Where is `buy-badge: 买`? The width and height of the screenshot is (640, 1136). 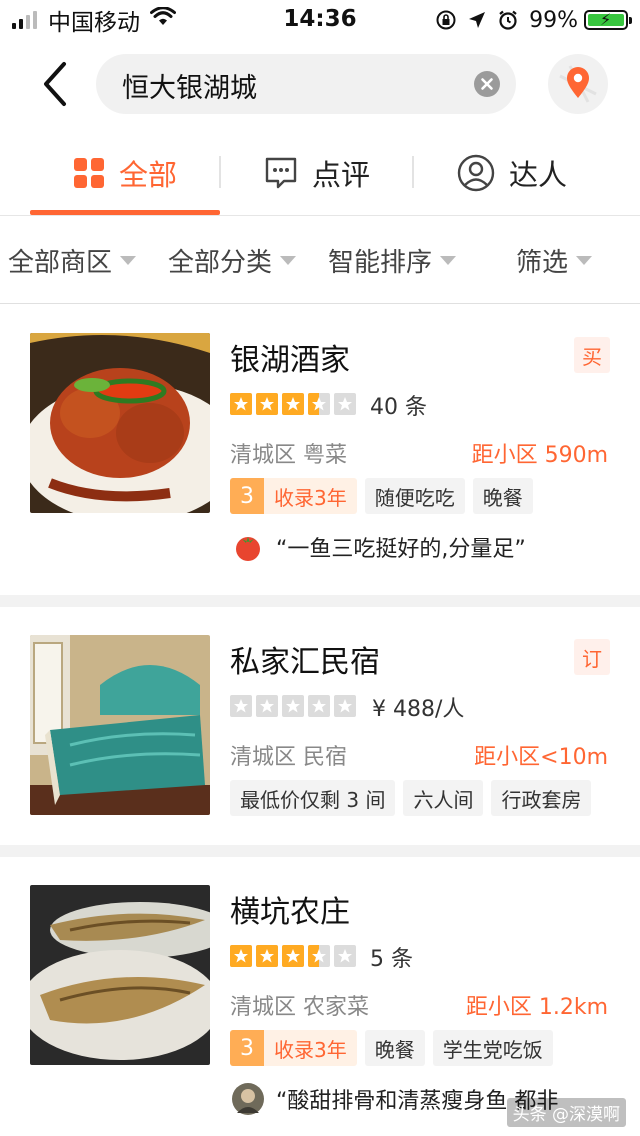
buy-badge: 买 is located at coordinates (592, 355).